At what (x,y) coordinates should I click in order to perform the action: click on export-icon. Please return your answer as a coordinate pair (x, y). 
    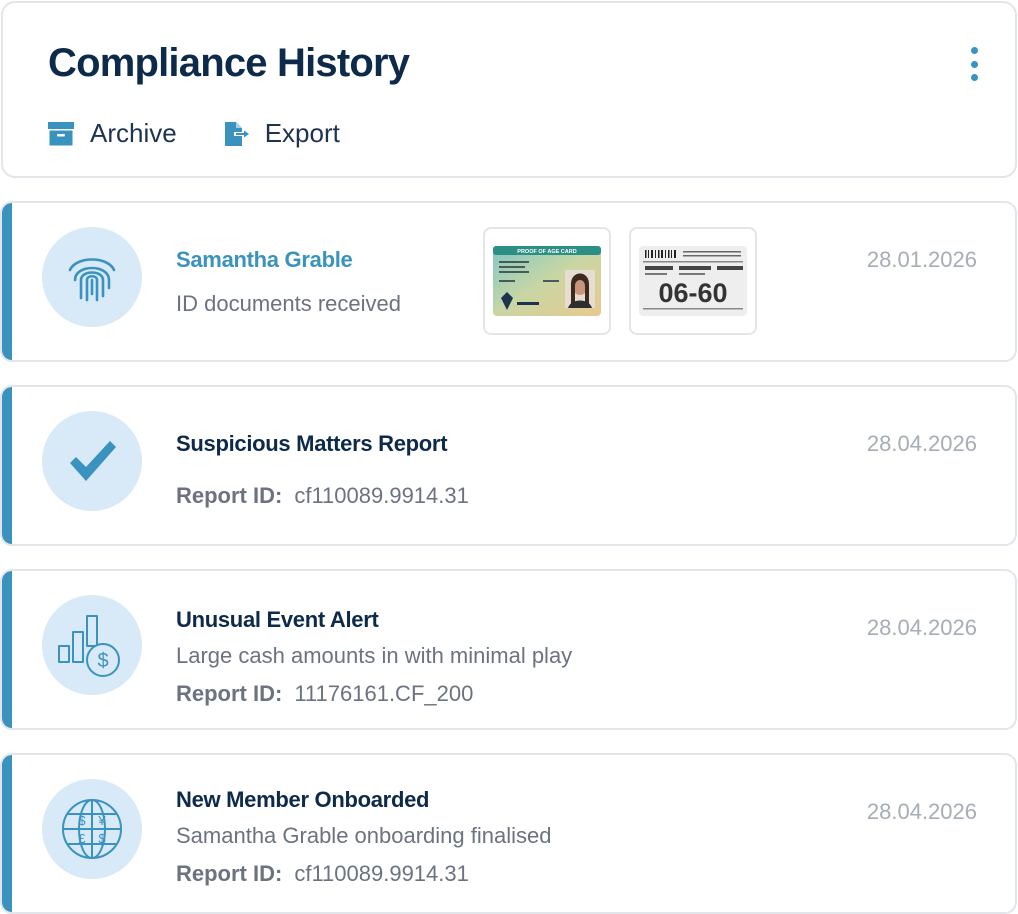
    Looking at the image, I should click on (236, 134).